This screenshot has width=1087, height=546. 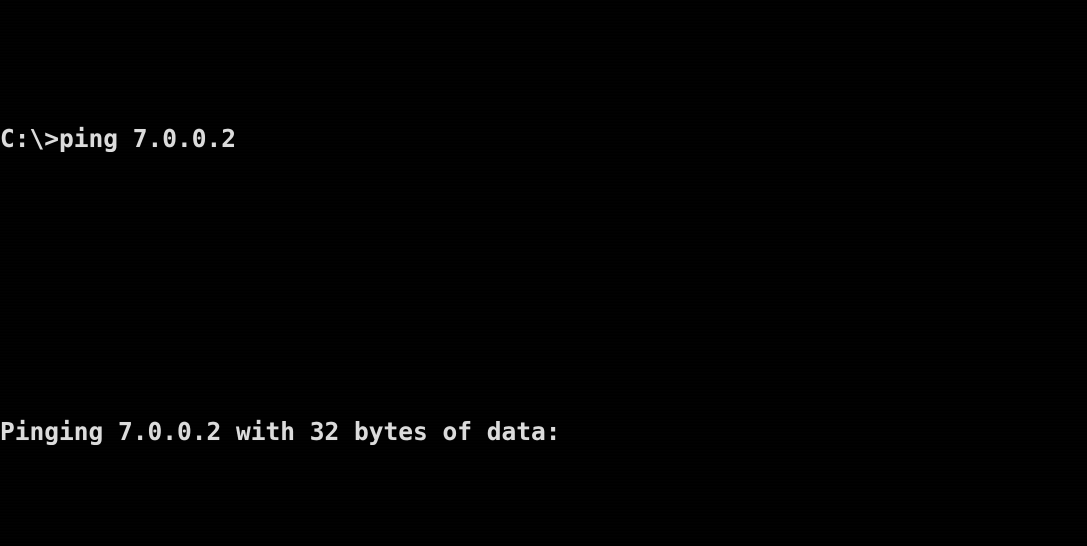 What do you see at coordinates (118, 138) in the screenshot?
I see `console-line-command: C:\>ping 7.0.0.2` at bounding box center [118, 138].